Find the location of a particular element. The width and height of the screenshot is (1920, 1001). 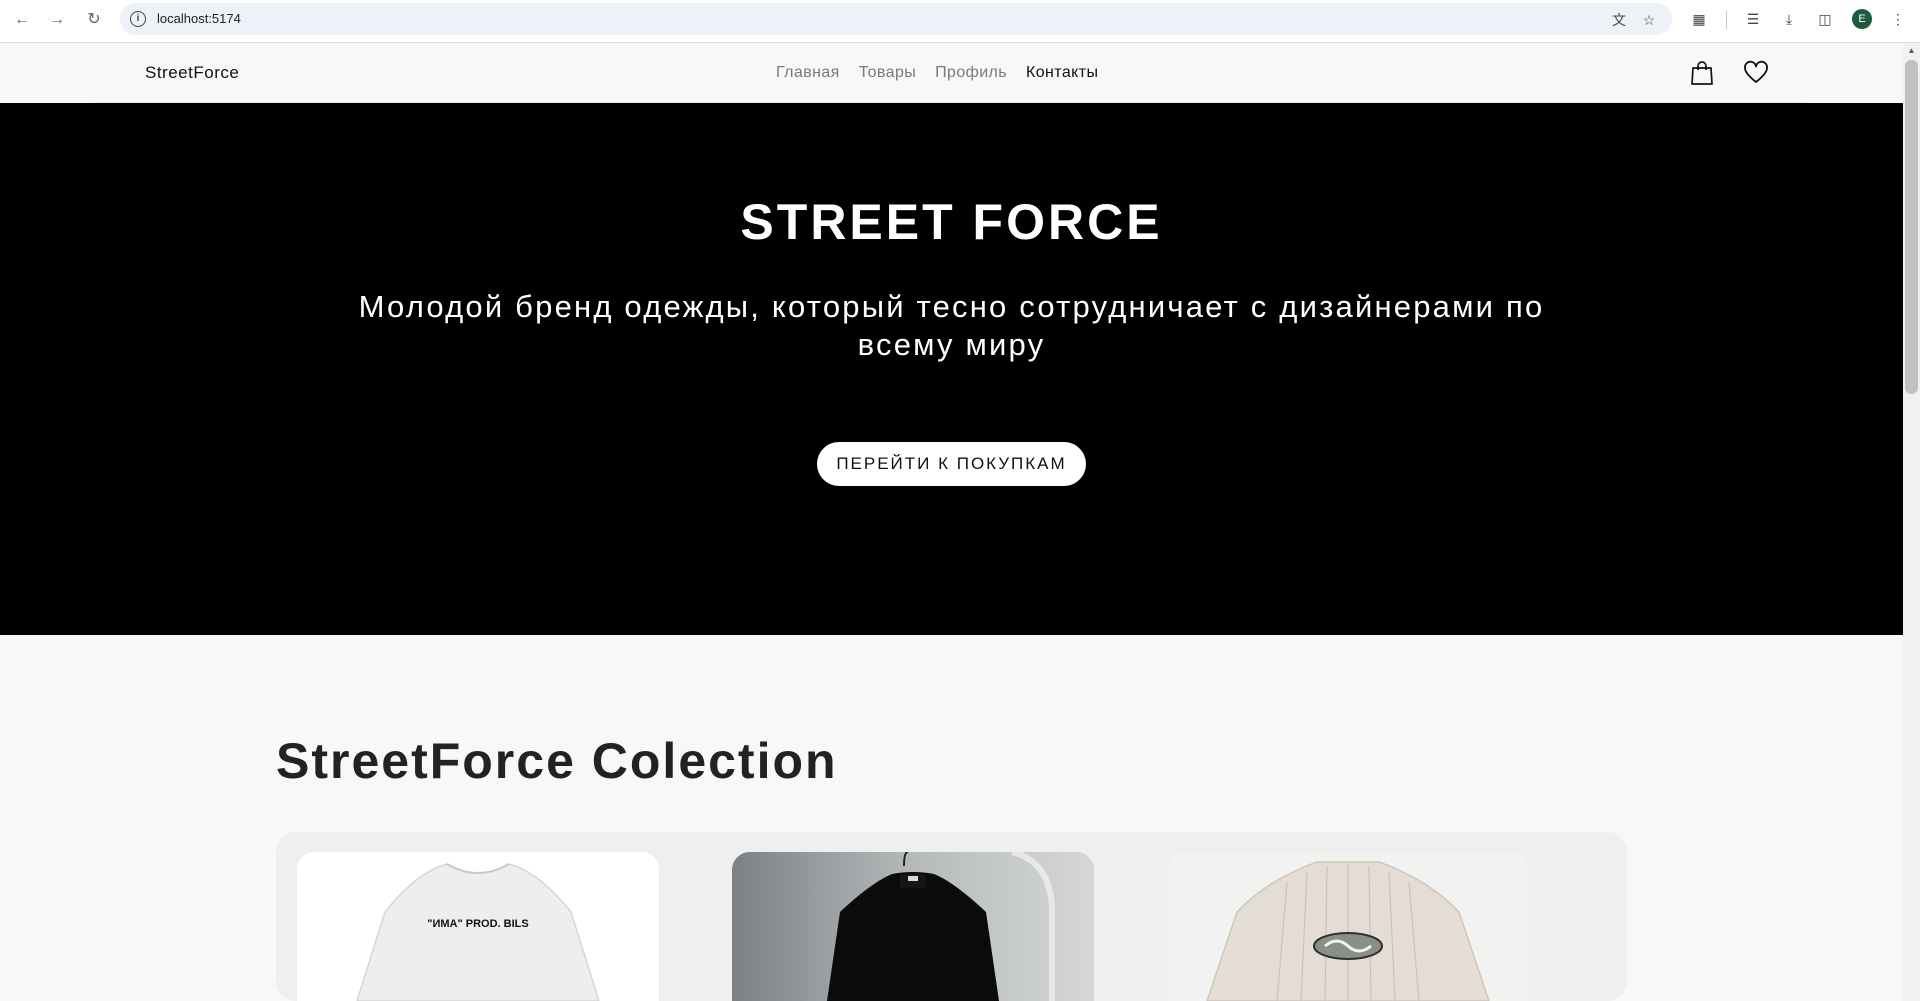

product-print-text: "ИМА" PROD. BILS is located at coordinates (478, 924).